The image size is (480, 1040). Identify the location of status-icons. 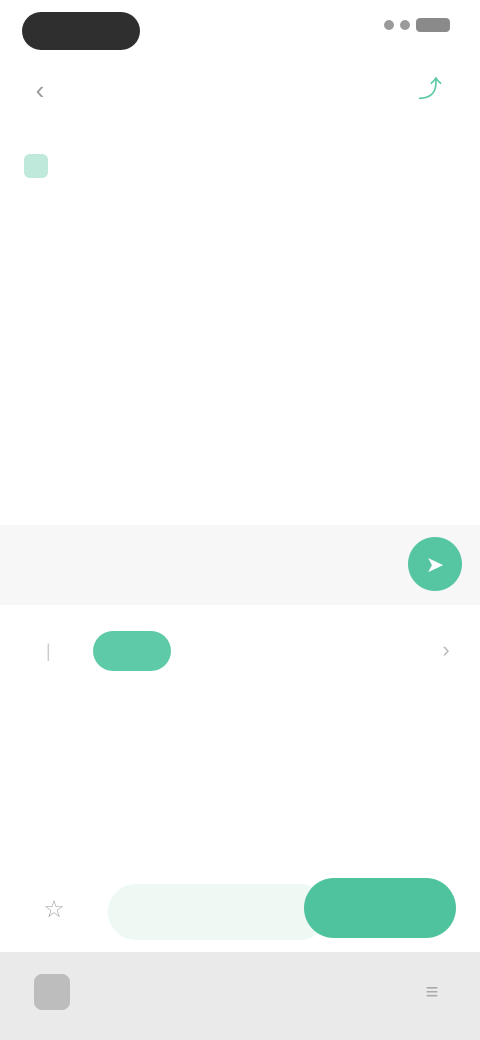
(417, 25).